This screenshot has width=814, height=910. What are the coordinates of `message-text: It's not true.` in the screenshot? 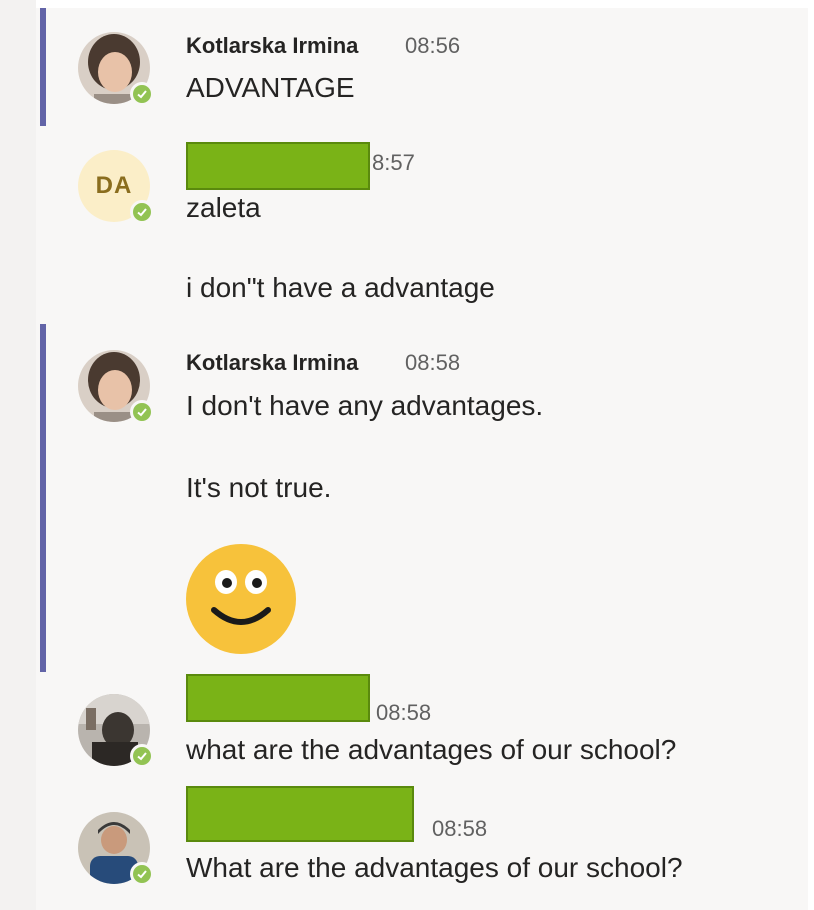 It's located at (259, 487).